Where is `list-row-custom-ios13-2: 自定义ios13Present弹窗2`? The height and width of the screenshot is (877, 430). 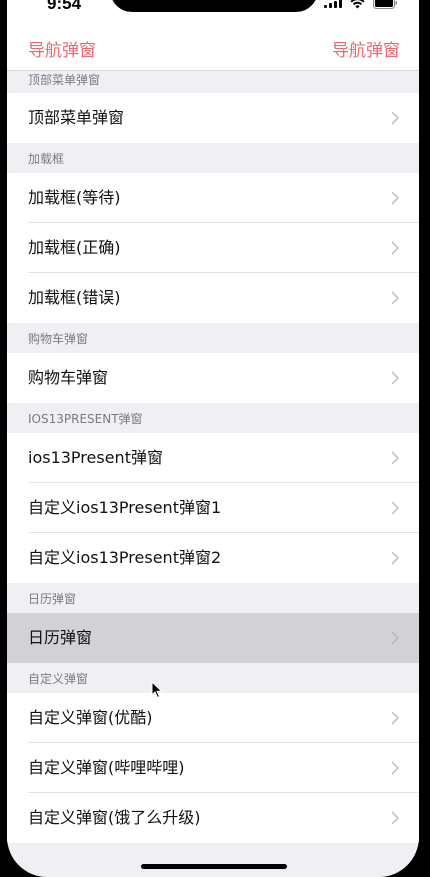
list-row-custom-ios13-2: 自定义ios13Present弹窗2 is located at coordinates (213, 558).